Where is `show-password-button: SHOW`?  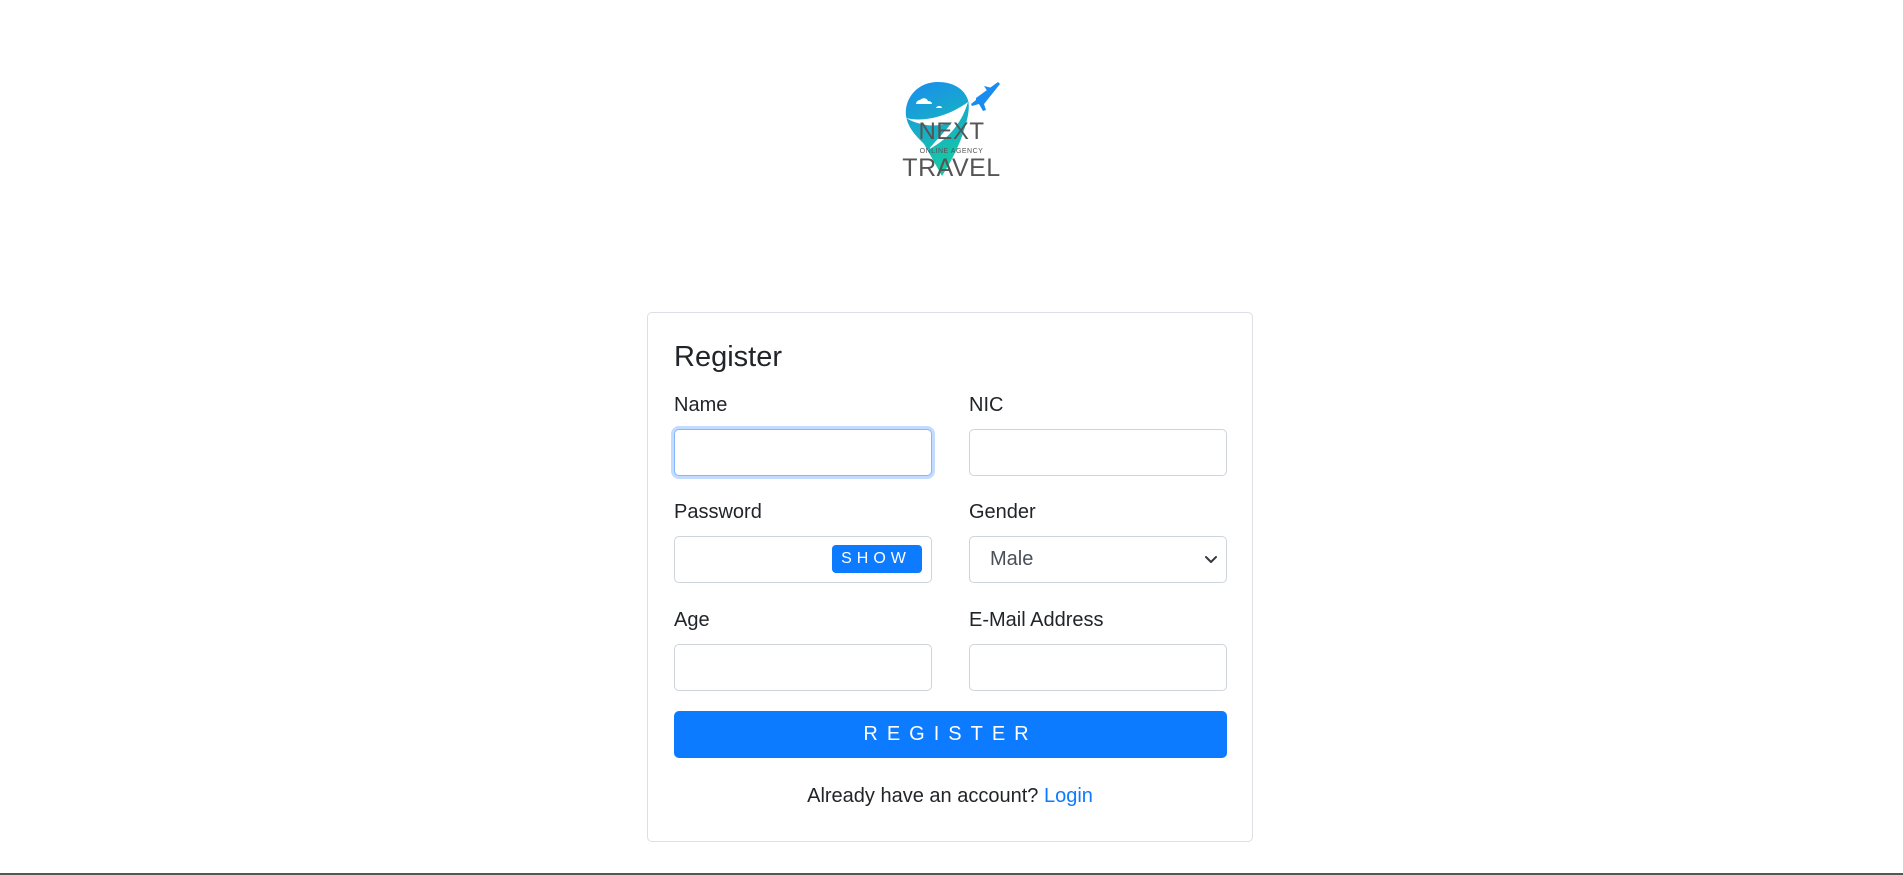 show-password-button: SHOW is located at coordinates (877, 559).